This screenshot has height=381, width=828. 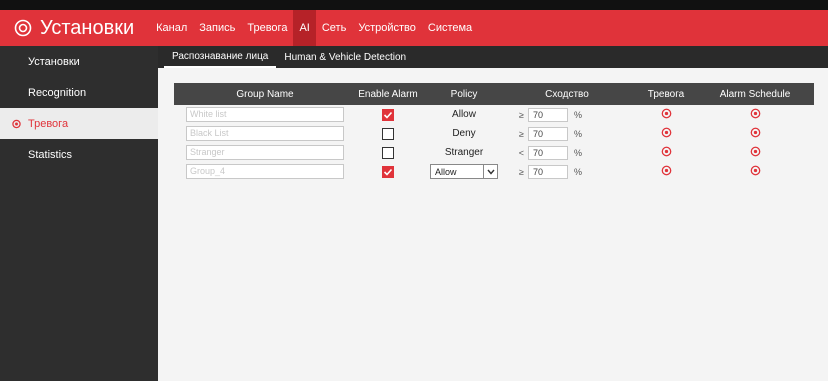 What do you see at coordinates (265, 94) in the screenshot?
I see `col-group-name: Group Name` at bounding box center [265, 94].